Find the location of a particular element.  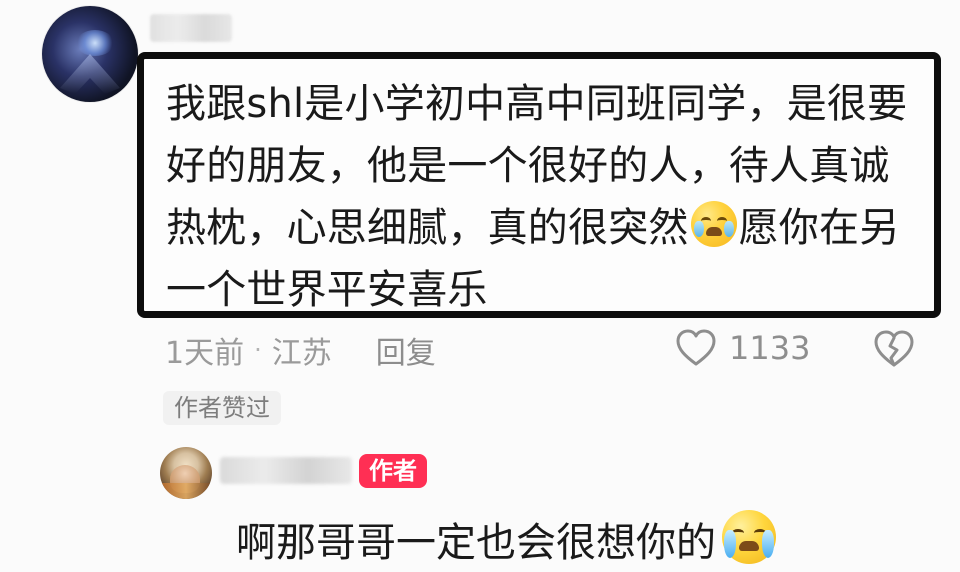

comment-meta-row: 1天前 · 江苏 回复 is located at coordinates (300, 350).